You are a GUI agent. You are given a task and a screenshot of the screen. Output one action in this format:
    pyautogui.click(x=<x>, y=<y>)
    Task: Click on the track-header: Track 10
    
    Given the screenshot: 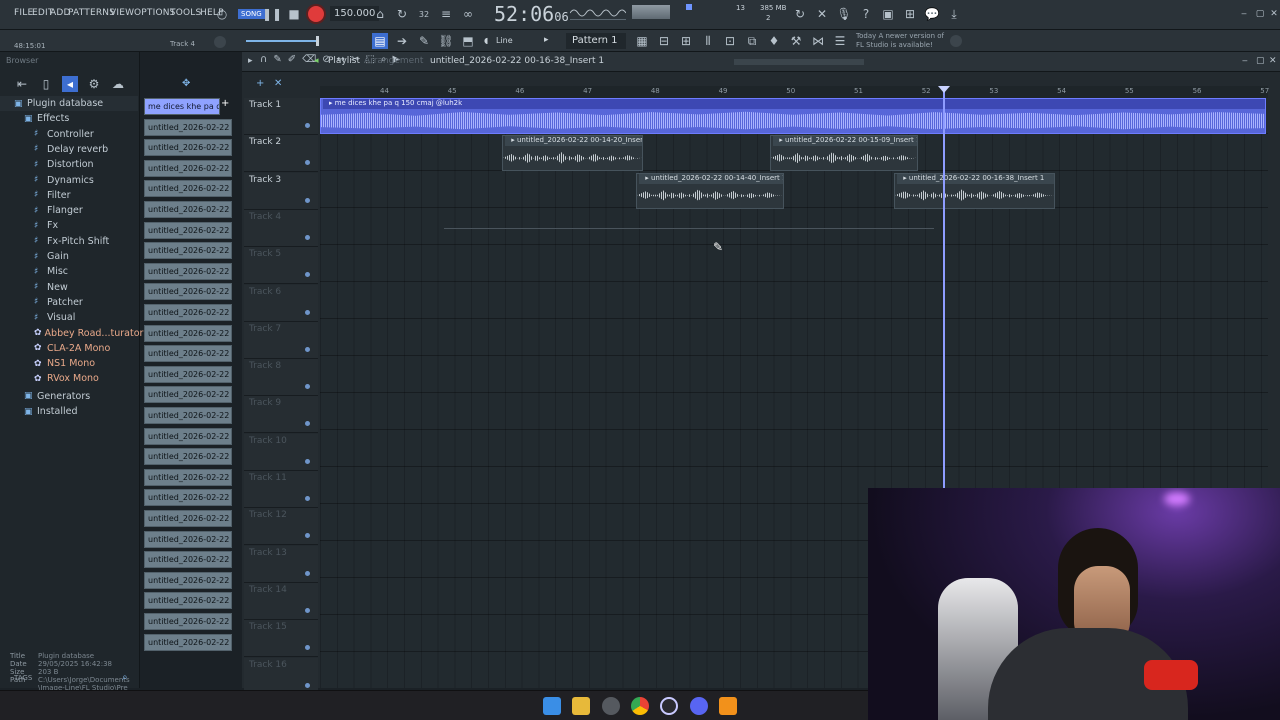 What is the action you would take?
    pyautogui.click(x=281, y=452)
    